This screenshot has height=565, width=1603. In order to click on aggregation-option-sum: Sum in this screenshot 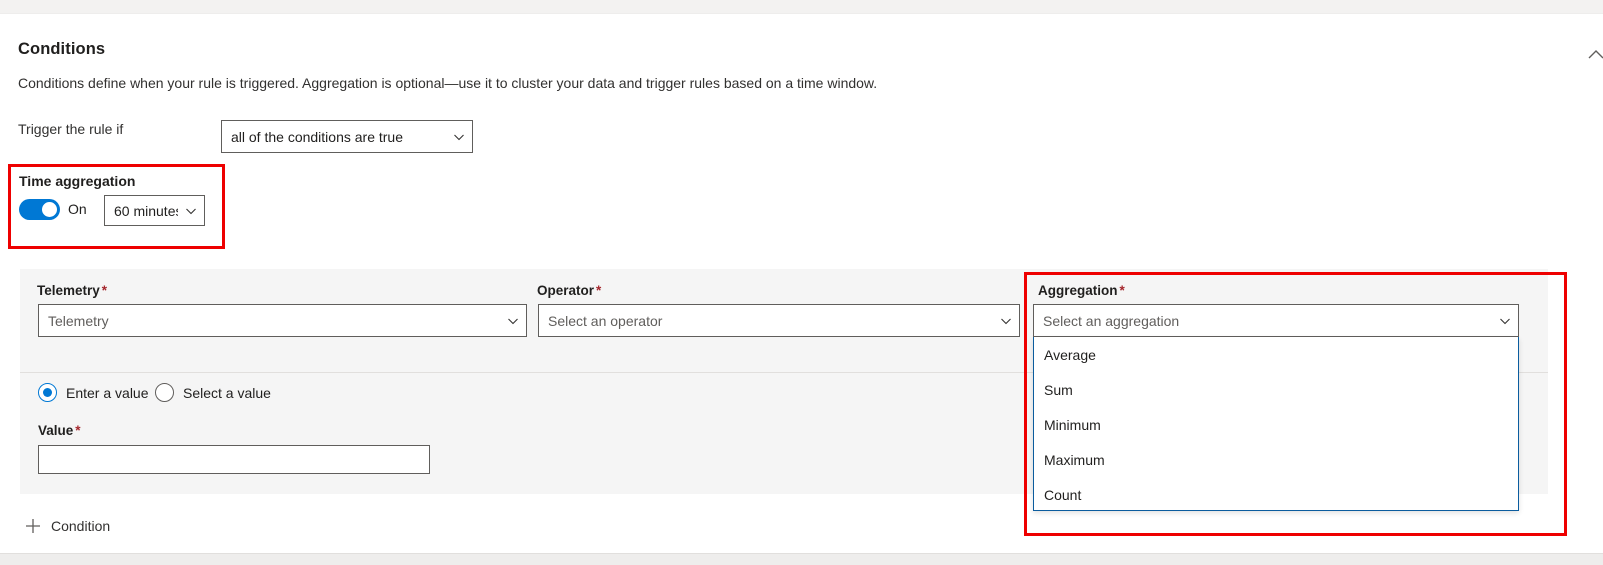, I will do `click(1276, 389)`.